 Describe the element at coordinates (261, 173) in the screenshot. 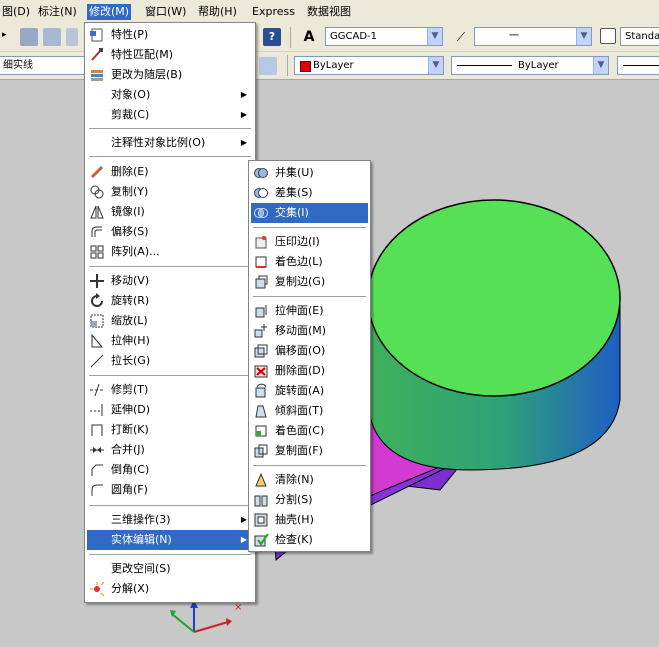

I see `union-icon` at that location.